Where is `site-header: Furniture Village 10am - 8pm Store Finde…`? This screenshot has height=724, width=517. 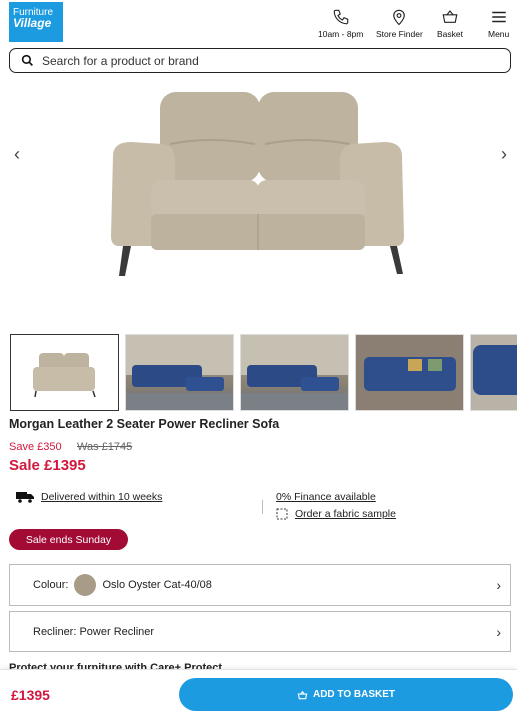
site-header: Furniture Village 10am - 8pm Store Finde… is located at coordinates (258, 22).